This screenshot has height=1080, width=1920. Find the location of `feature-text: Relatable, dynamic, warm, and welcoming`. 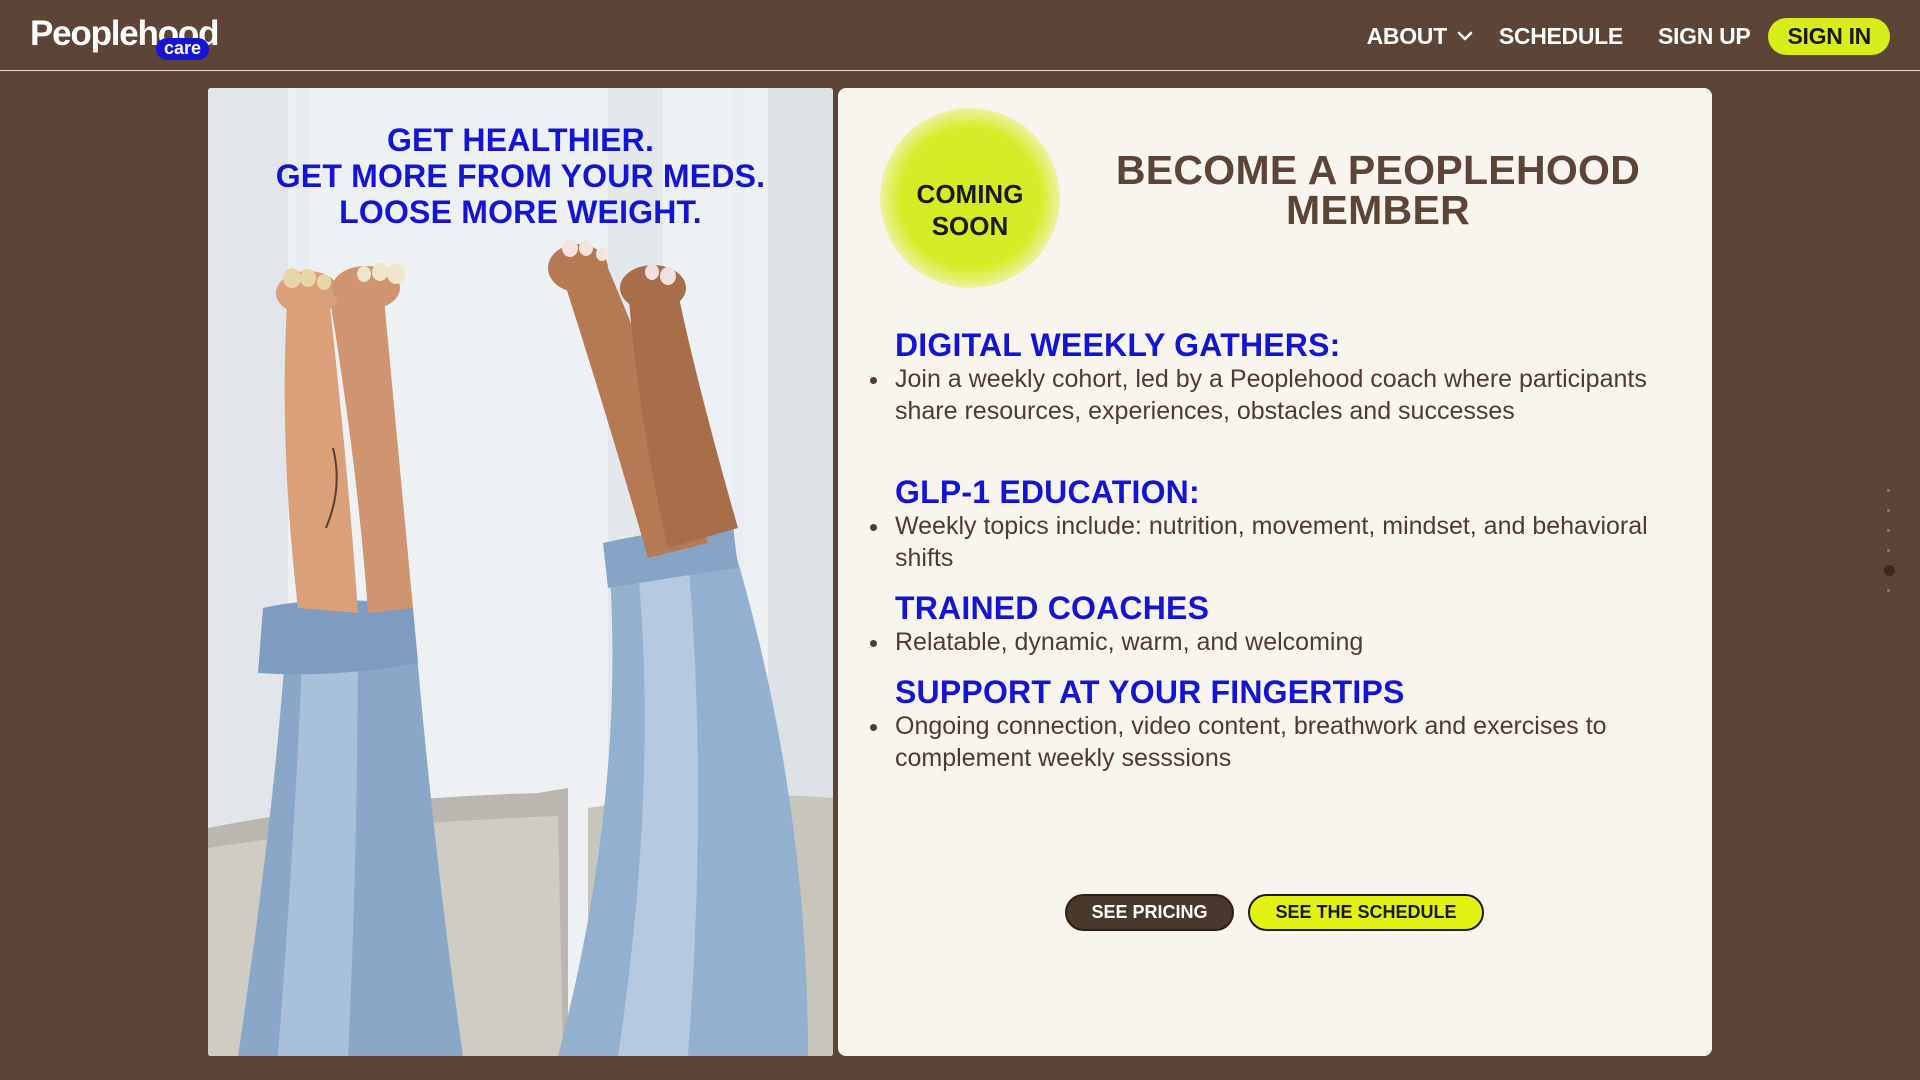

feature-text: Relatable, dynamic, warm, and welcoming is located at coordinates (1276, 642).